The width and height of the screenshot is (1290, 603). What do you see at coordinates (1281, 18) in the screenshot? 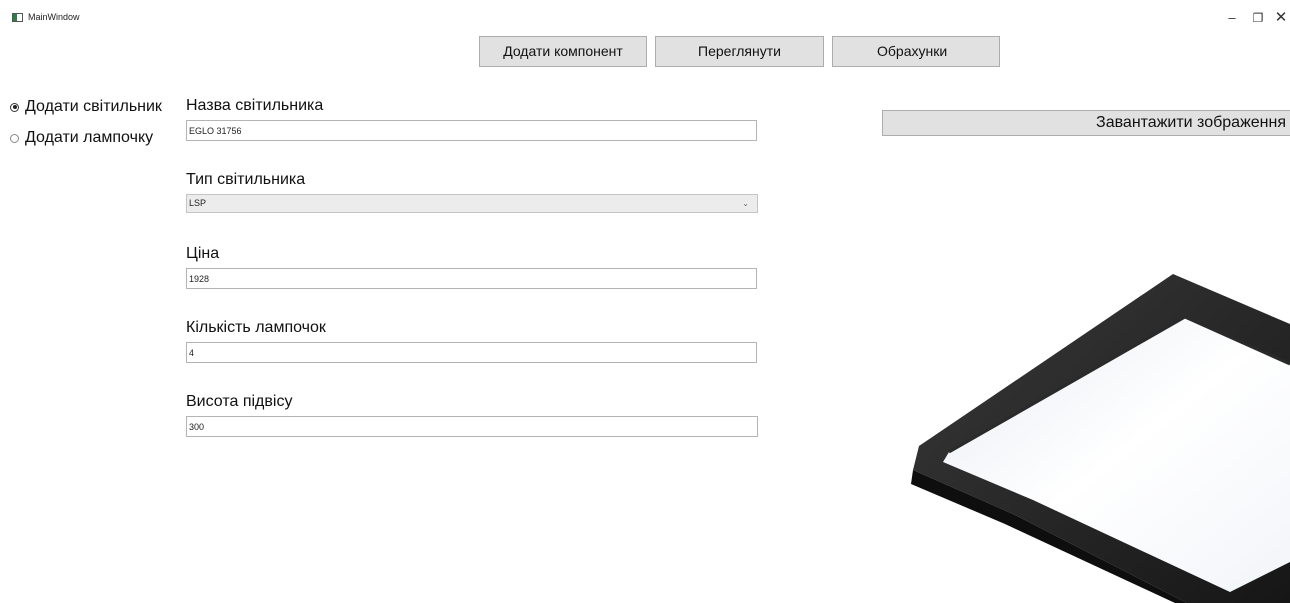
I see `close-icon: ✕` at bounding box center [1281, 18].